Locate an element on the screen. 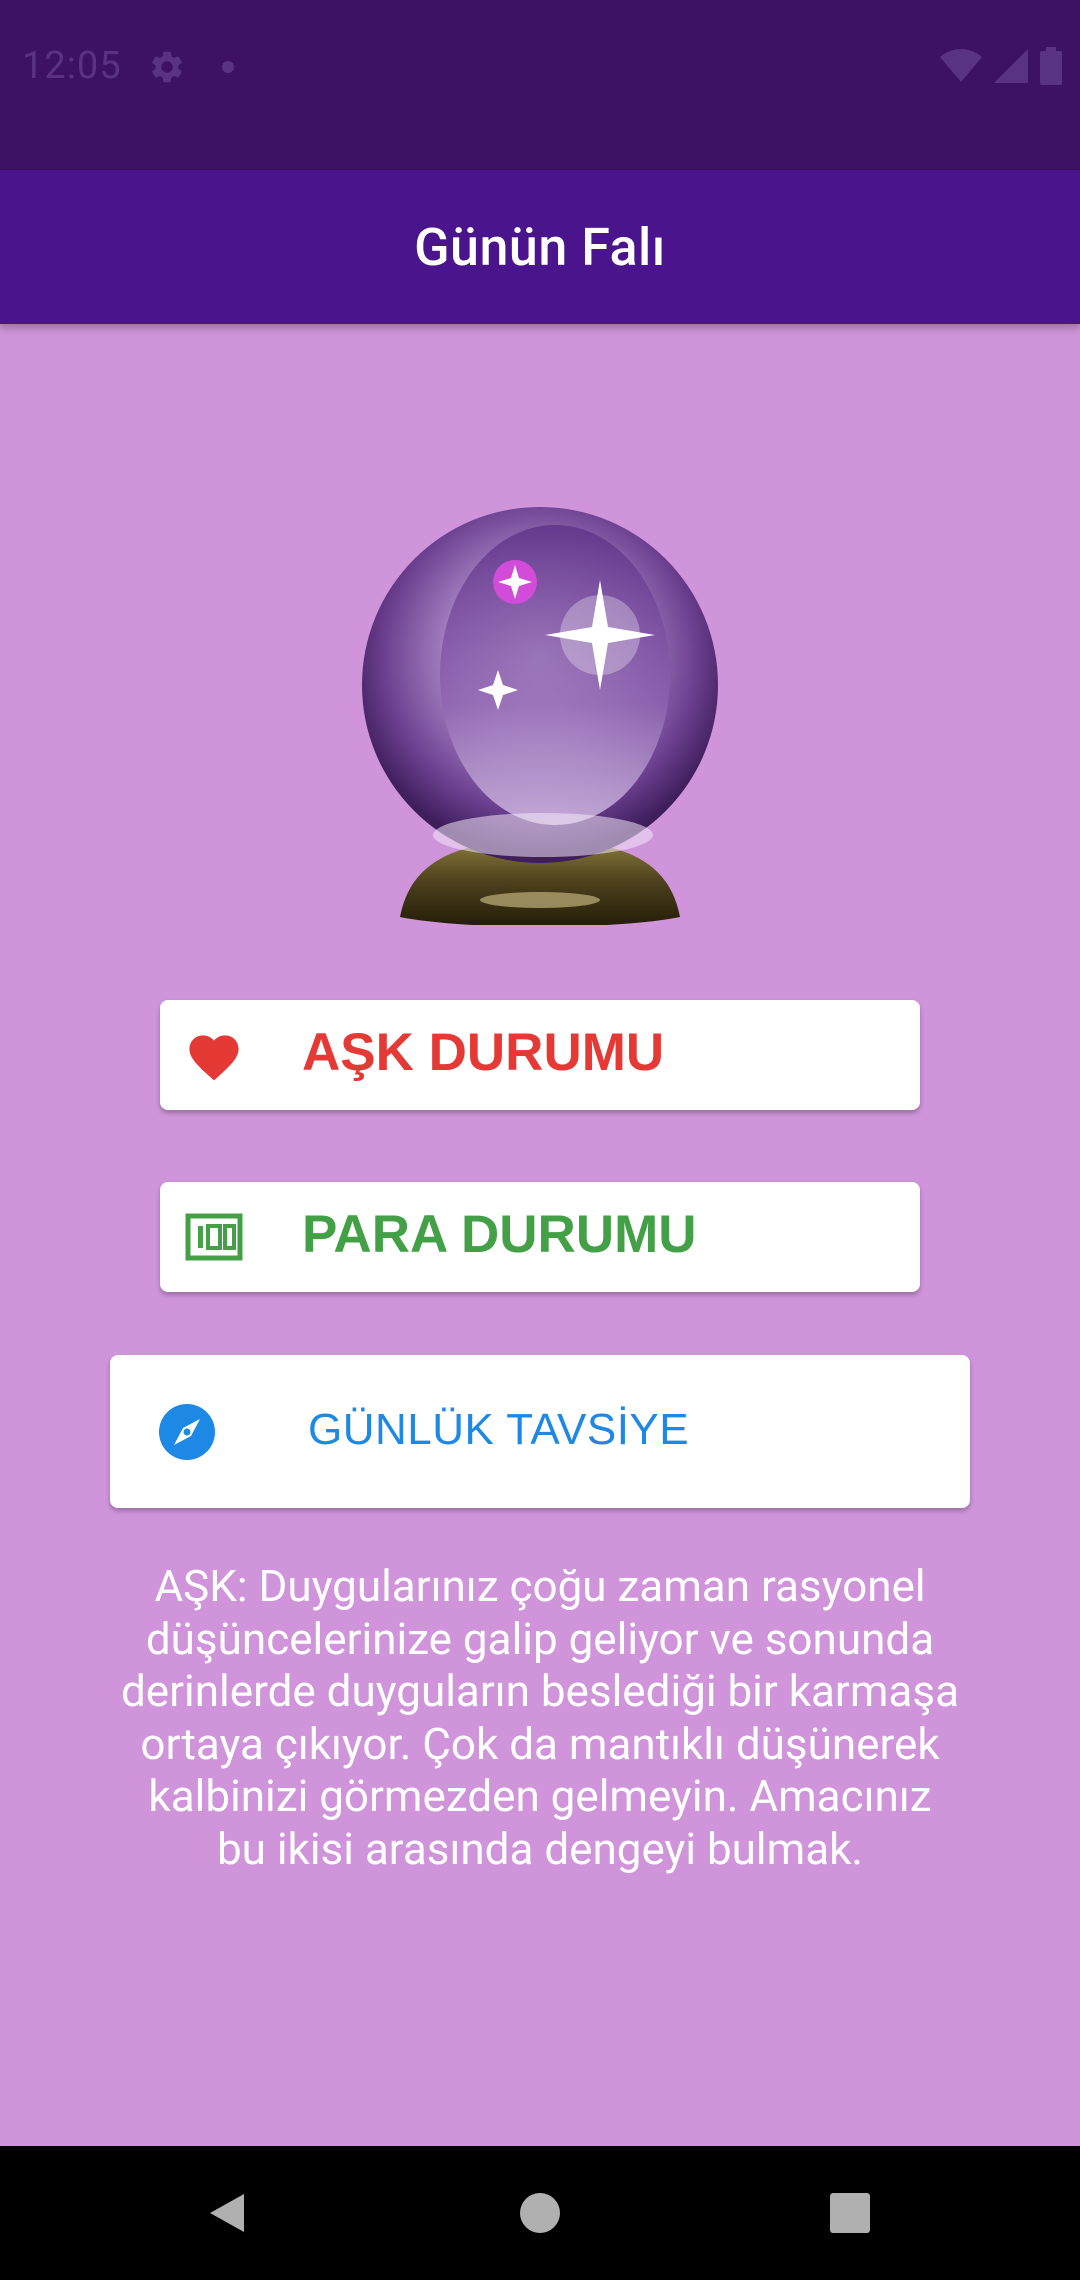  app-title: Günün Falı is located at coordinates (540, 247).